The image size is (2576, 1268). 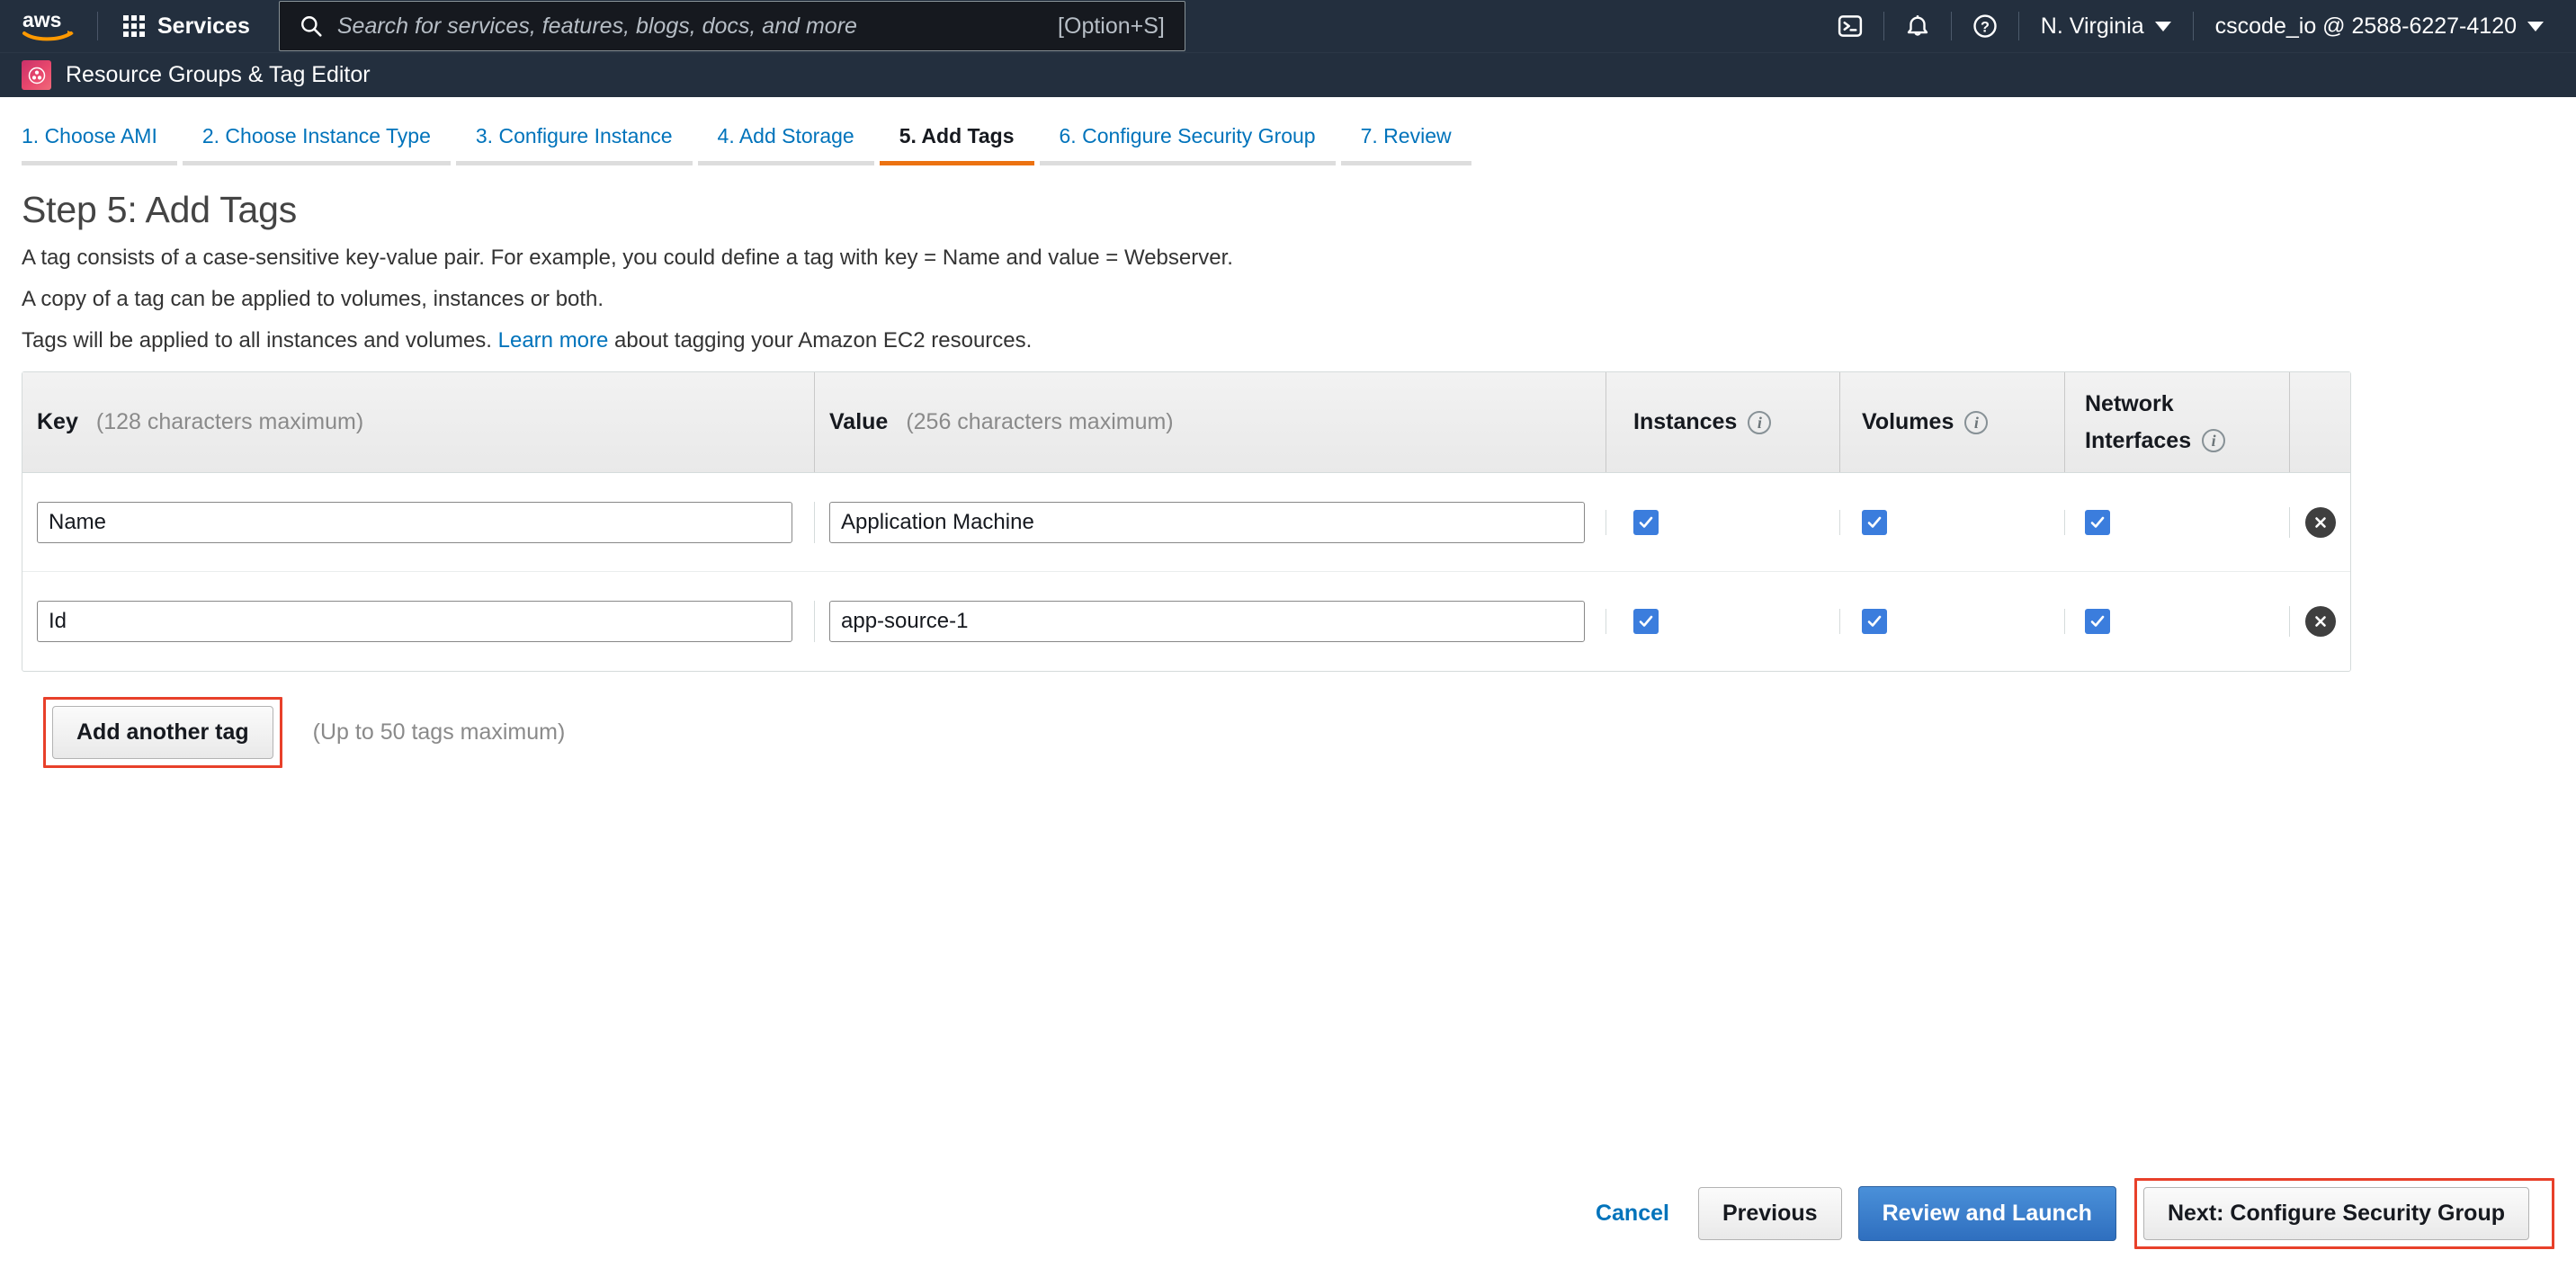 I want to click on next-button-highlight: Next: Configure Security Group, so click(x=2343, y=1213).